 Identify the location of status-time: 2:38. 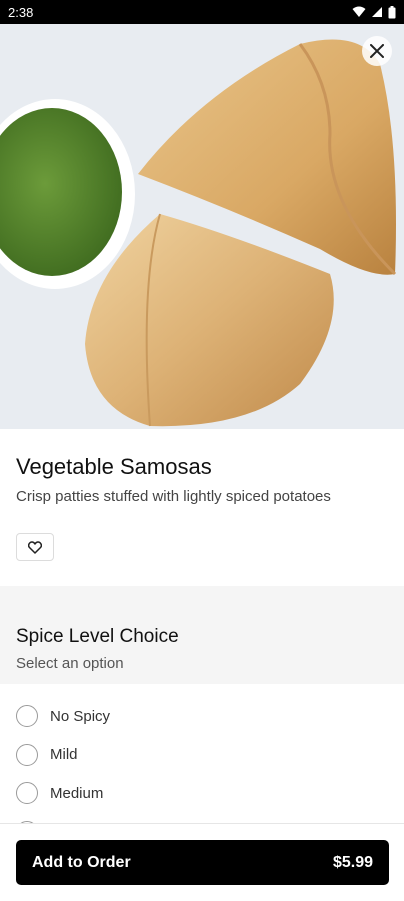
(21, 12).